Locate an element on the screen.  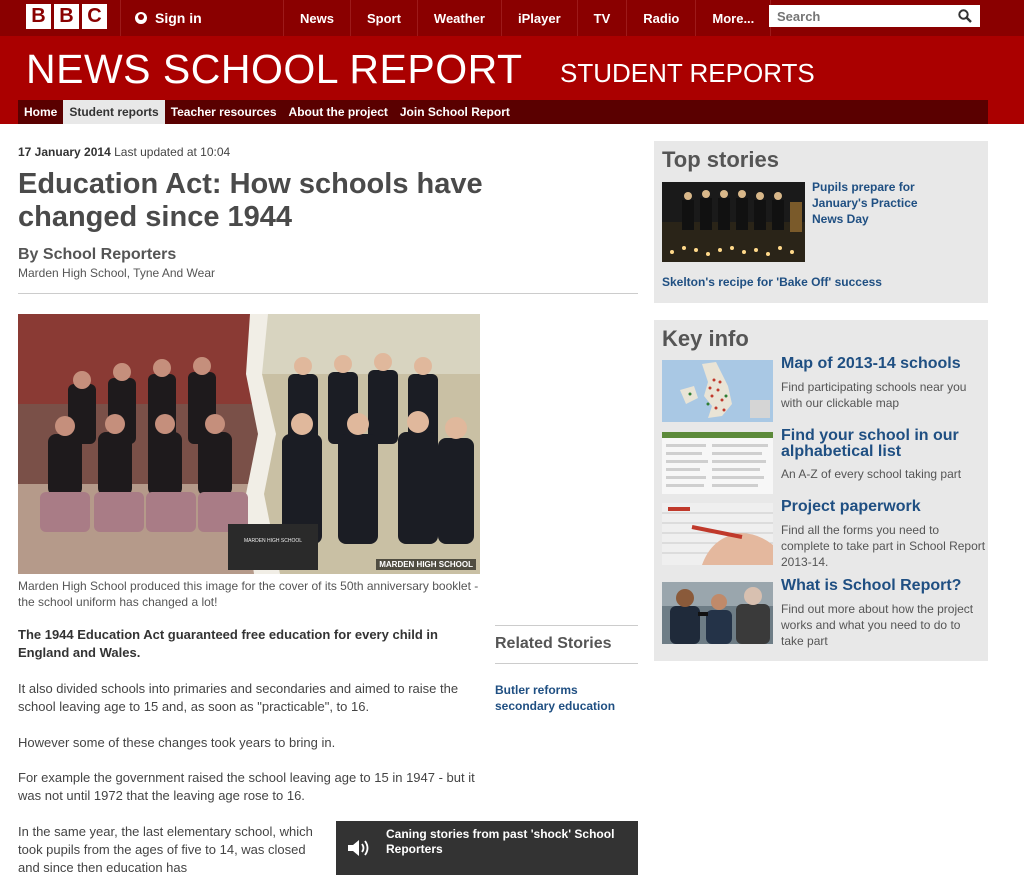
search-box is located at coordinates (874, 16).